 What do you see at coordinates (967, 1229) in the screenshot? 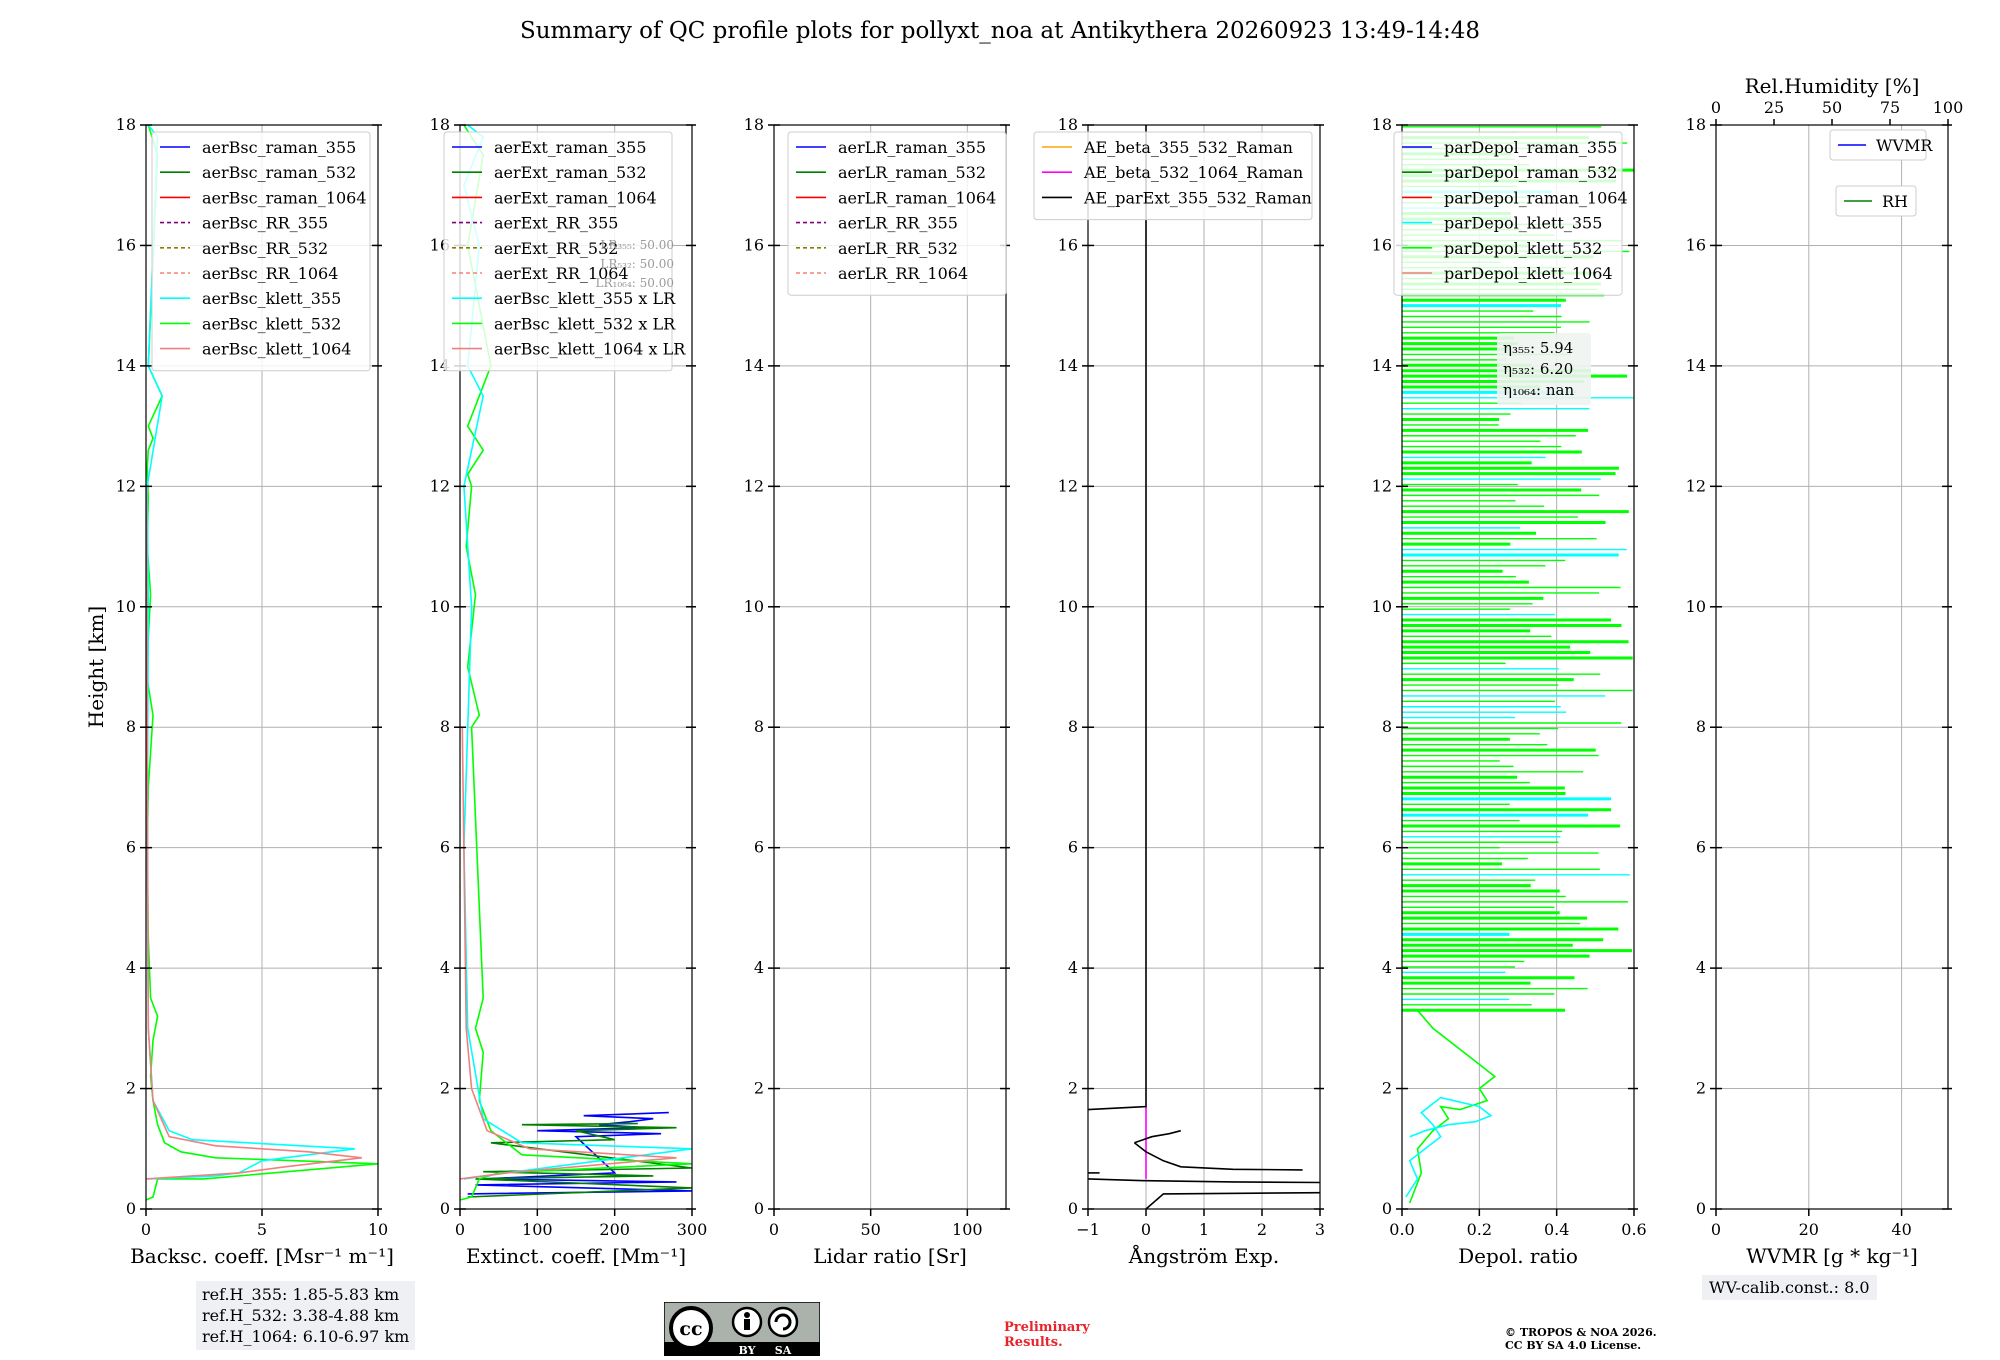
I see `panel-3-x-tick-label: 100` at bounding box center [967, 1229].